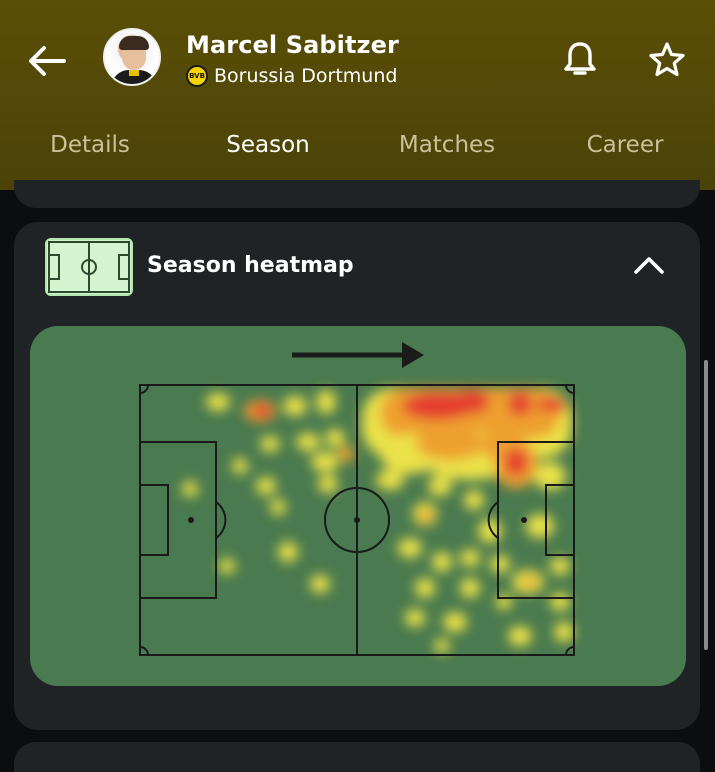 This screenshot has height=772, width=715. What do you see at coordinates (706, 505) in the screenshot?
I see `scrollbar` at bounding box center [706, 505].